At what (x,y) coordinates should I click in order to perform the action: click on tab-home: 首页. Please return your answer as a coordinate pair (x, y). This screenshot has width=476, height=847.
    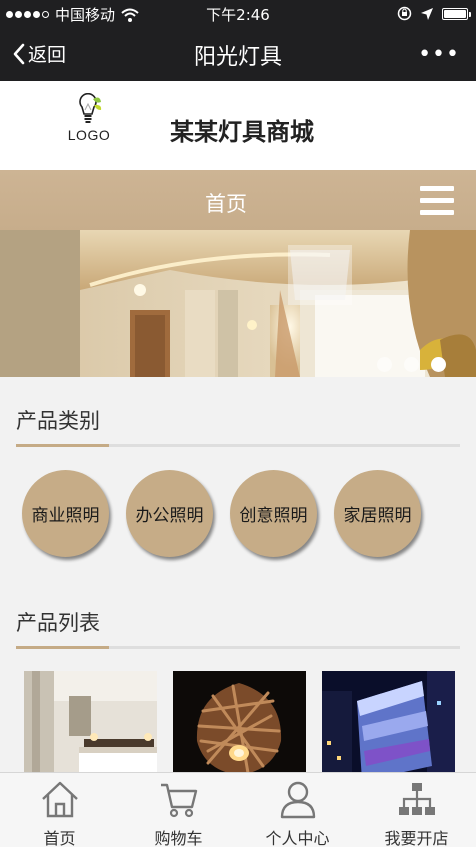
    Looking at the image, I should click on (59, 810).